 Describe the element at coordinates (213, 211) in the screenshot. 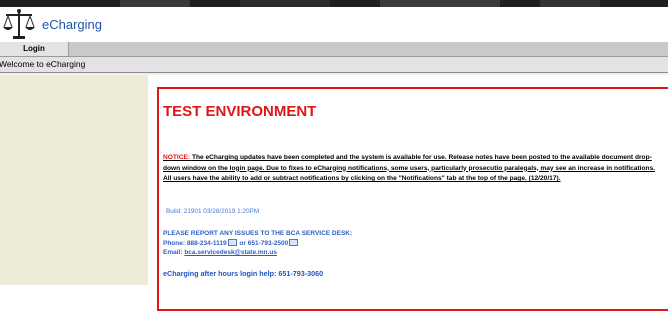

I see `build-info: Build: 21901 03/28/2019 1:20PM` at that location.